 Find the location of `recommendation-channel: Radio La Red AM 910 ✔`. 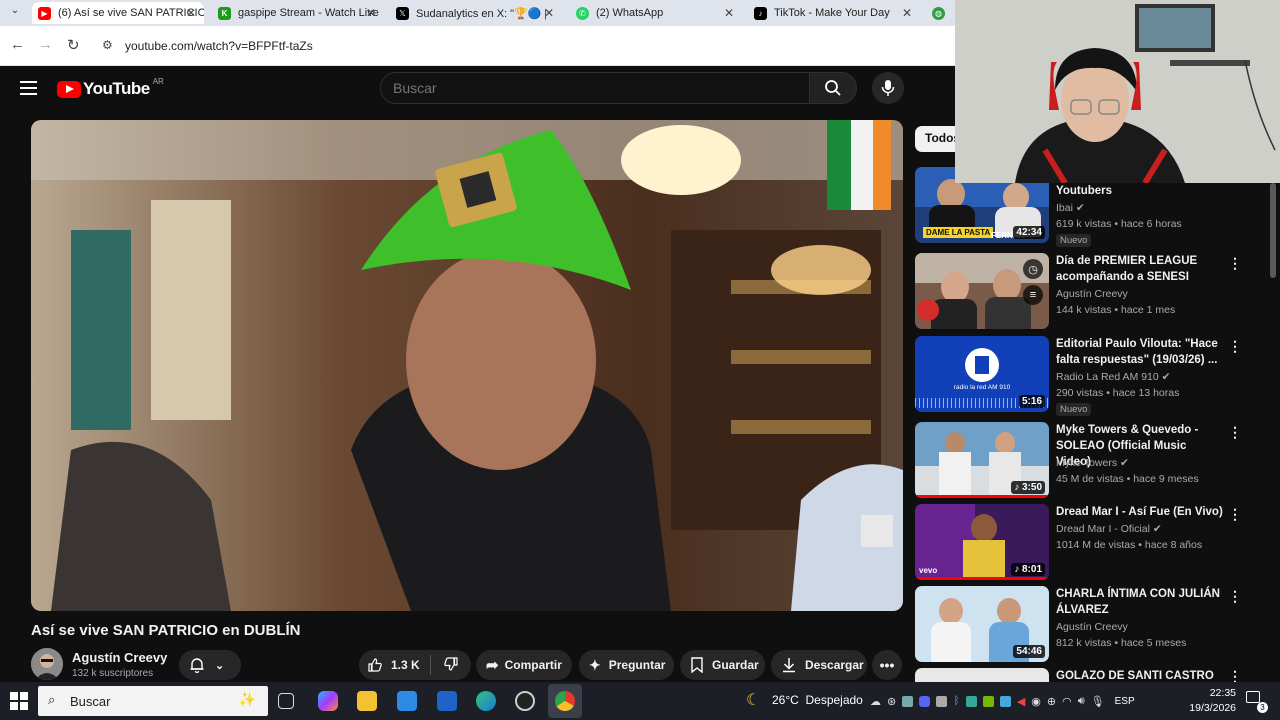

recommendation-channel: Radio La Red AM 910 ✔ is located at coordinates (1113, 377).